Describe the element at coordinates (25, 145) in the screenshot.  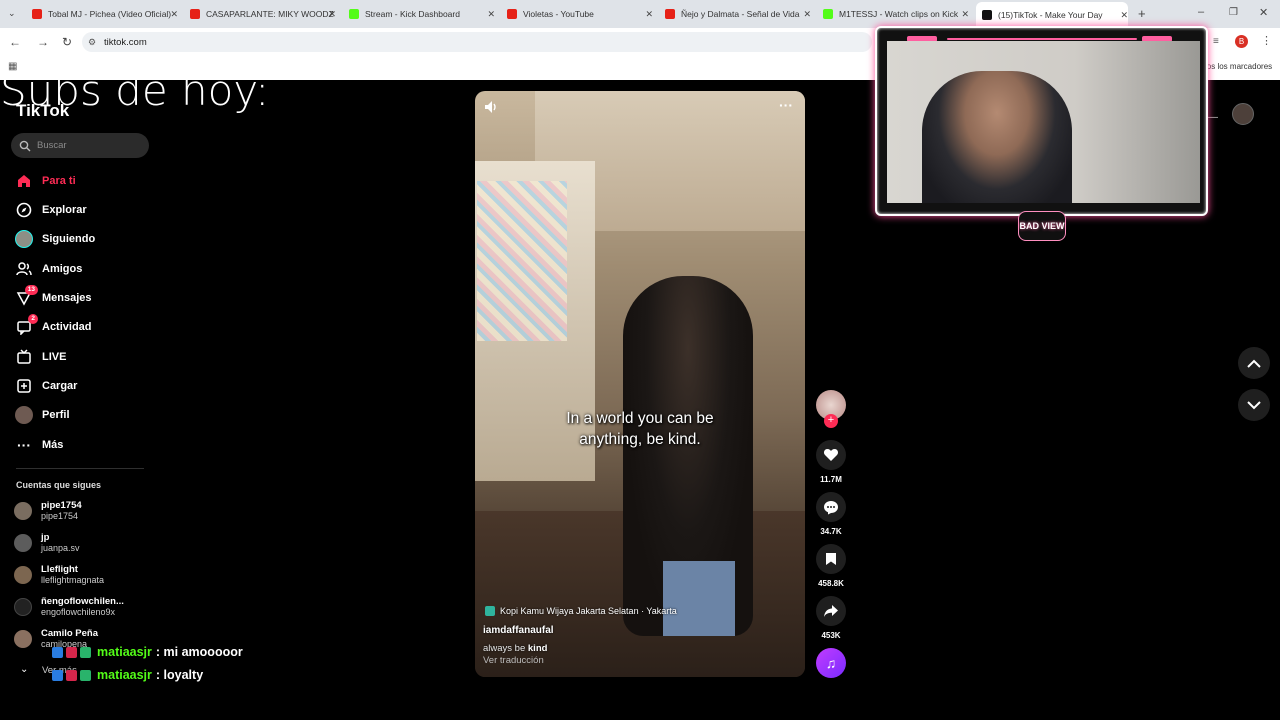
I see `search-icon` at that location.